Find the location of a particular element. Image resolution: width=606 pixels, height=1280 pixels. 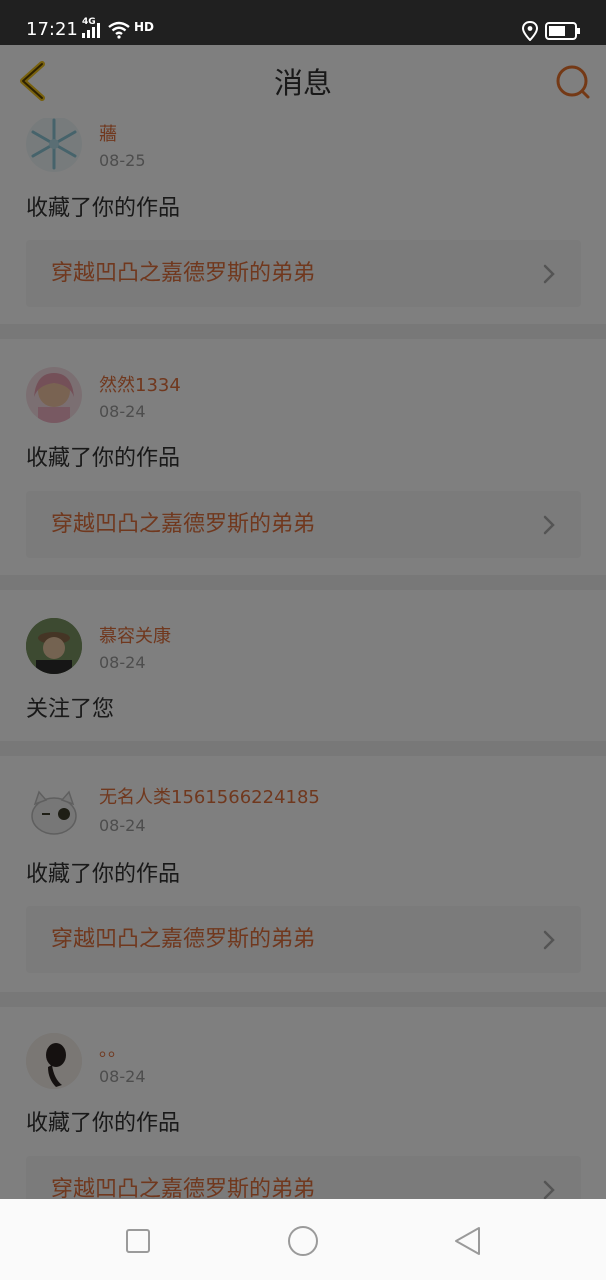

system-nav-bar is located at coordinates (303, 1239).